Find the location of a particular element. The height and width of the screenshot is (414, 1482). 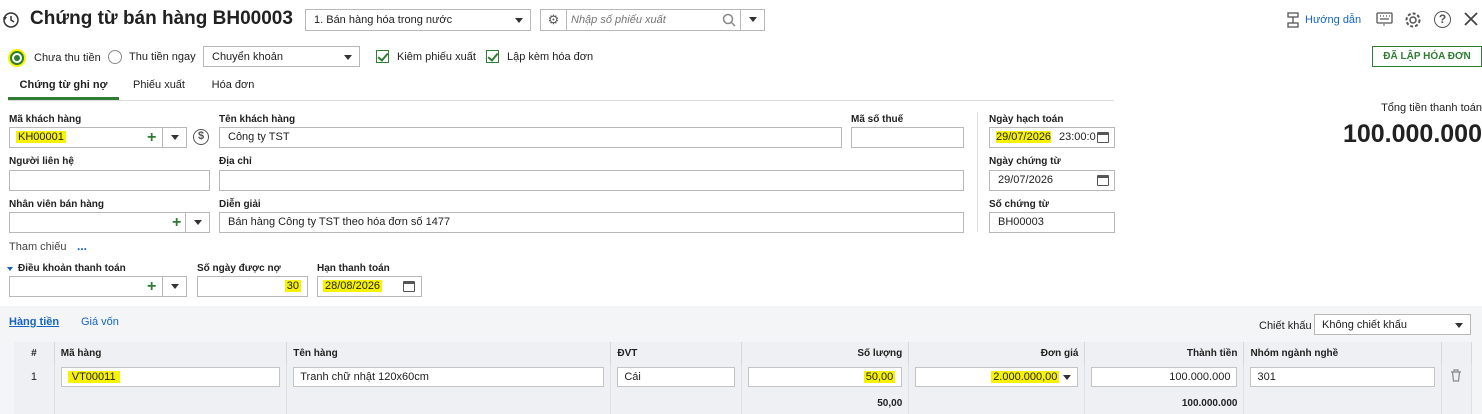

salesperson-label: Nhân viên bán hàng is located at coordinates (57, 204).